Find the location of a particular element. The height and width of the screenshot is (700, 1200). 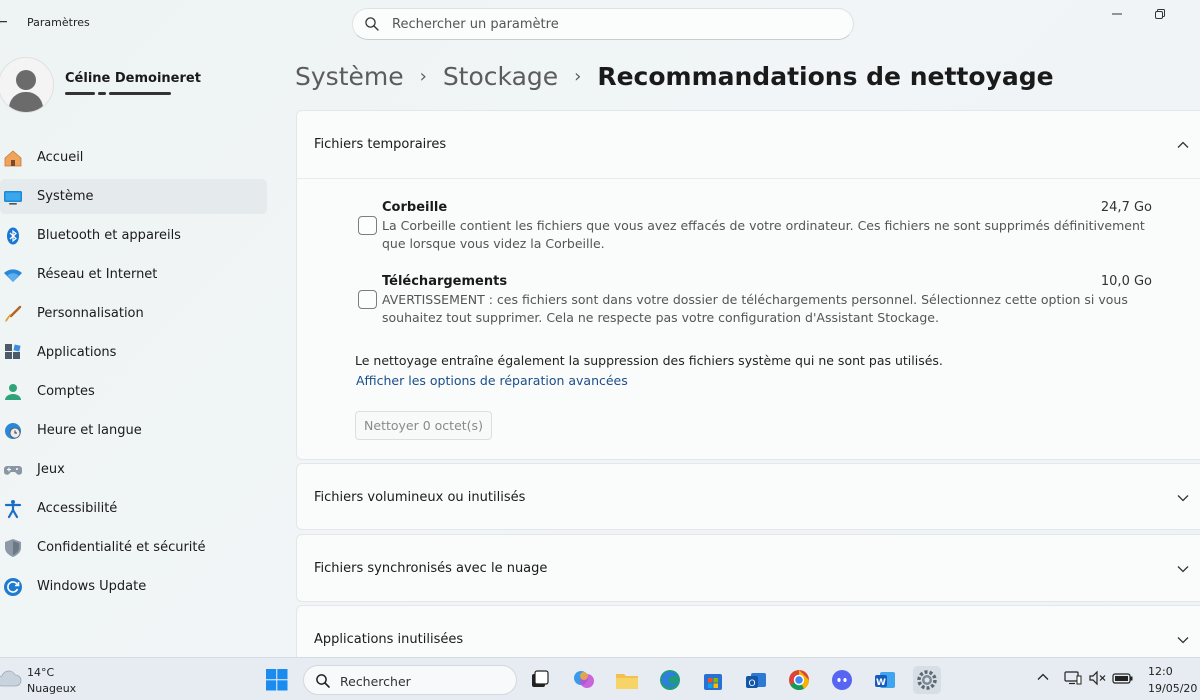

sidebar-item-label: Accessibilité is located at coordinates (77, 508).